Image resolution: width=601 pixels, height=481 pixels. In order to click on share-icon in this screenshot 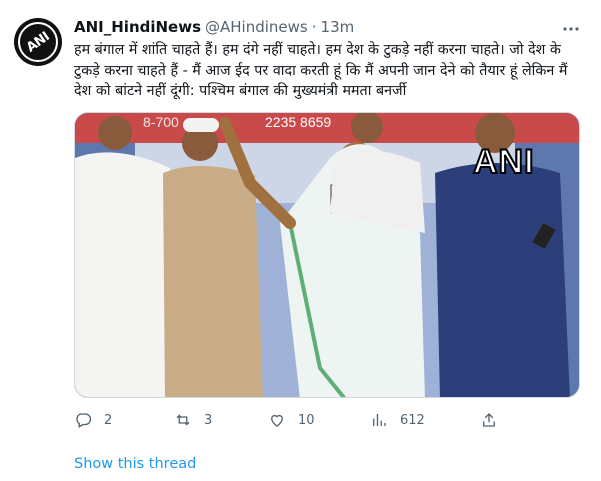, I will do `click(489, 420)`.